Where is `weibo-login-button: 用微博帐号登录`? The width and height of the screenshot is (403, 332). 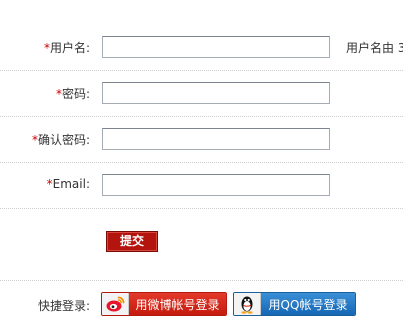 weibo-login-button: 用微博帐号登录 is located at coordinates (164, 304).